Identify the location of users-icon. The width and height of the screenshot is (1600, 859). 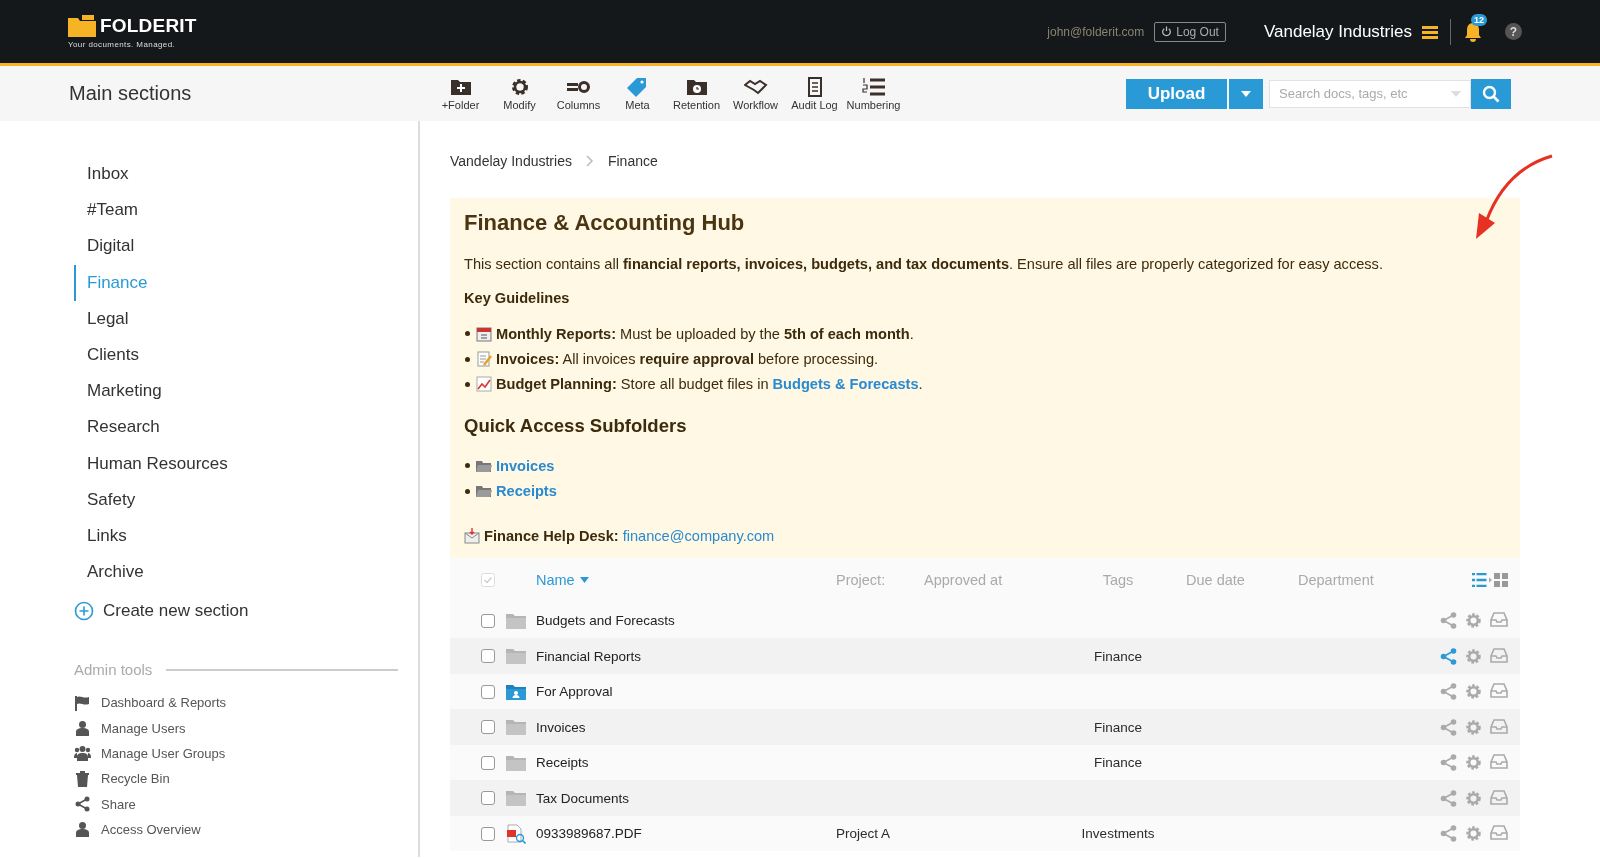
(82, 753).